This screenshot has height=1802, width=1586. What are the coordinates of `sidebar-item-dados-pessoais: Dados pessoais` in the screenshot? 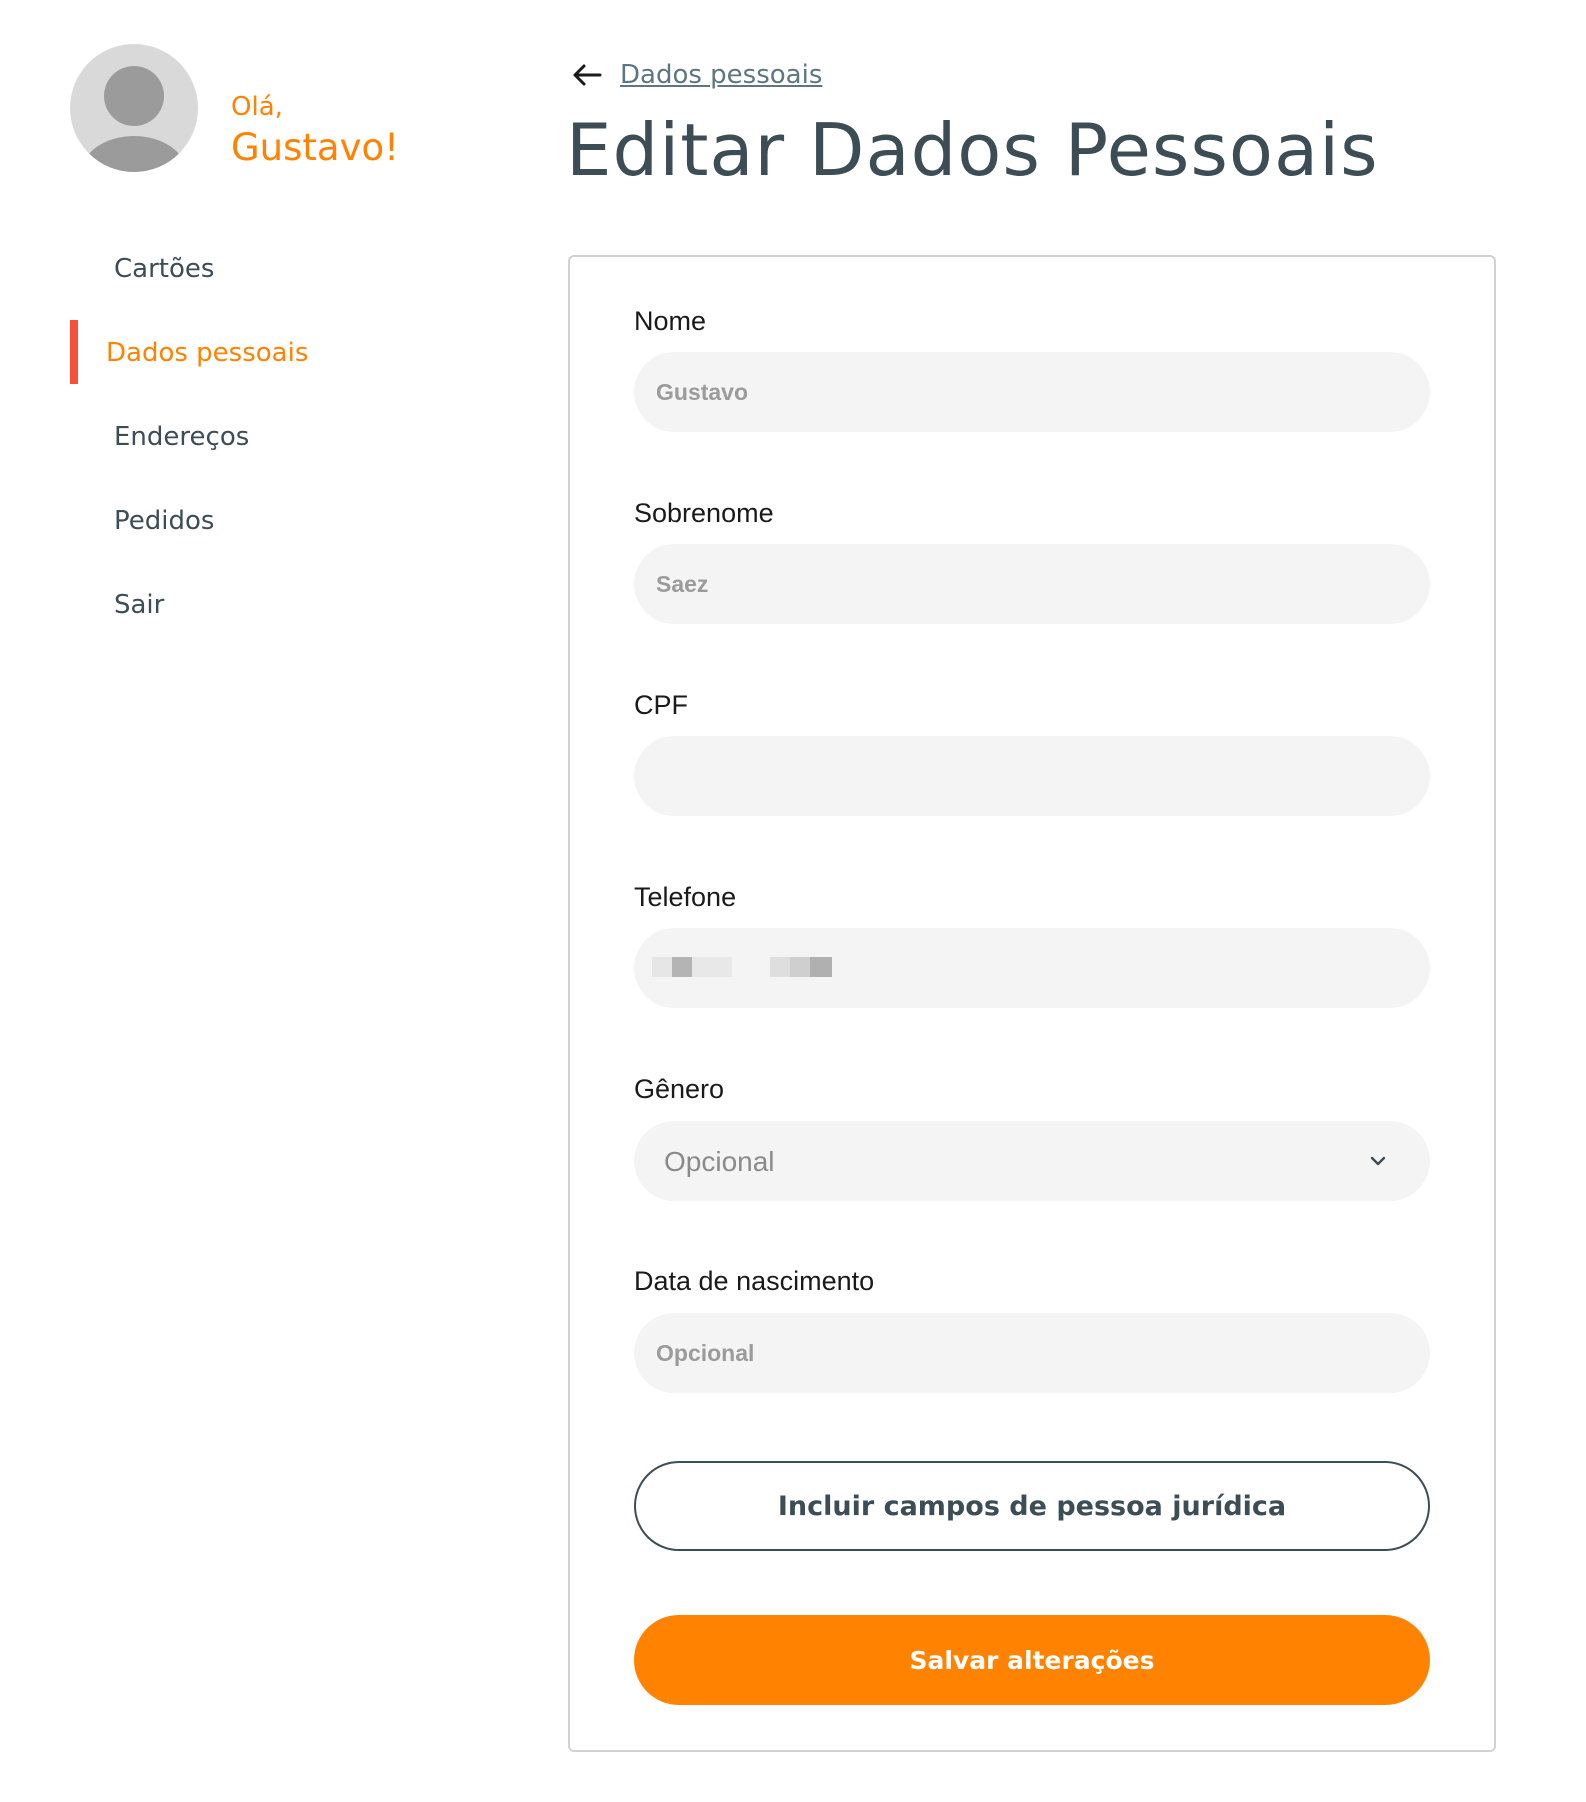 It's located at (207, 353).